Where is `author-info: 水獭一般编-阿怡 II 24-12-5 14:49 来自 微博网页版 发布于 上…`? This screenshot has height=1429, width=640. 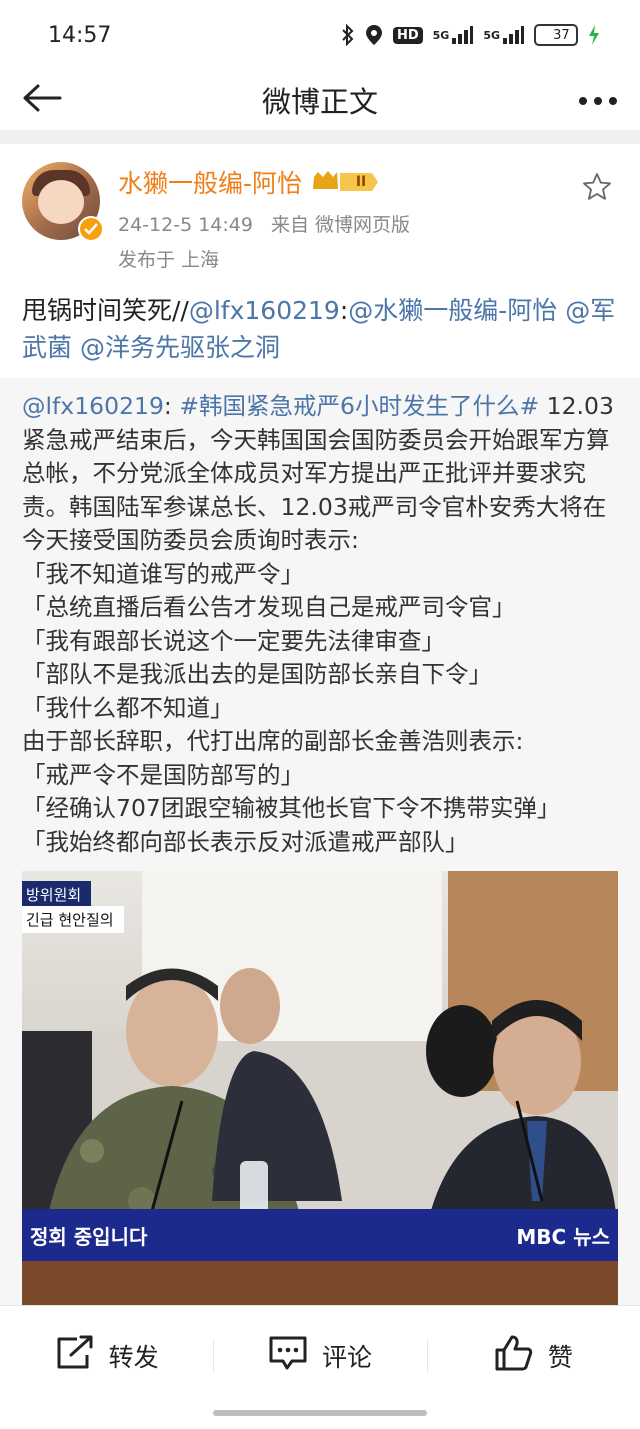
author-info: 水獭一般编-阿怡 II 24-12-5 14:49 来自 微博网页版 发布于 上… is located at coordinates (264, 217).